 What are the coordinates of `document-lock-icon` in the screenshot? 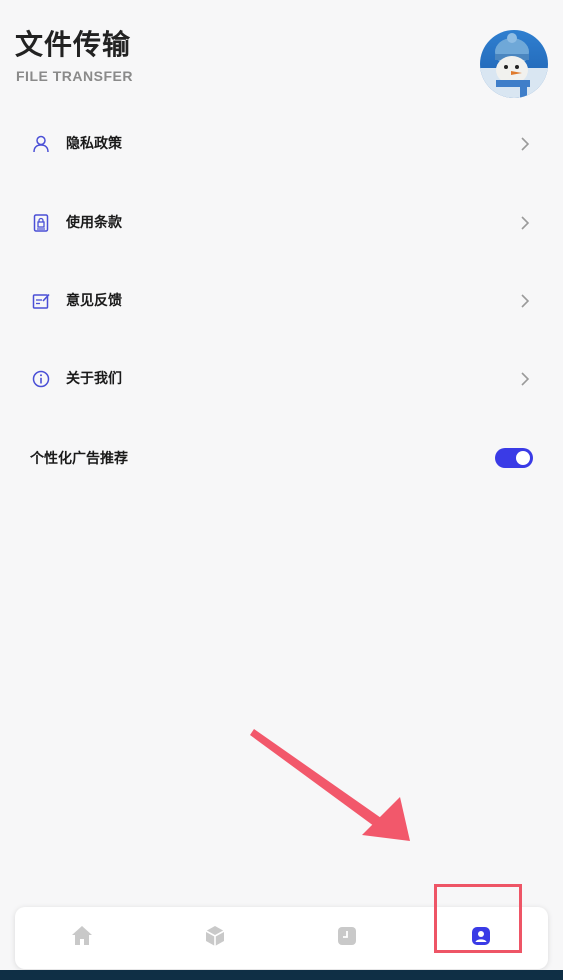 It's located at (41, 223).